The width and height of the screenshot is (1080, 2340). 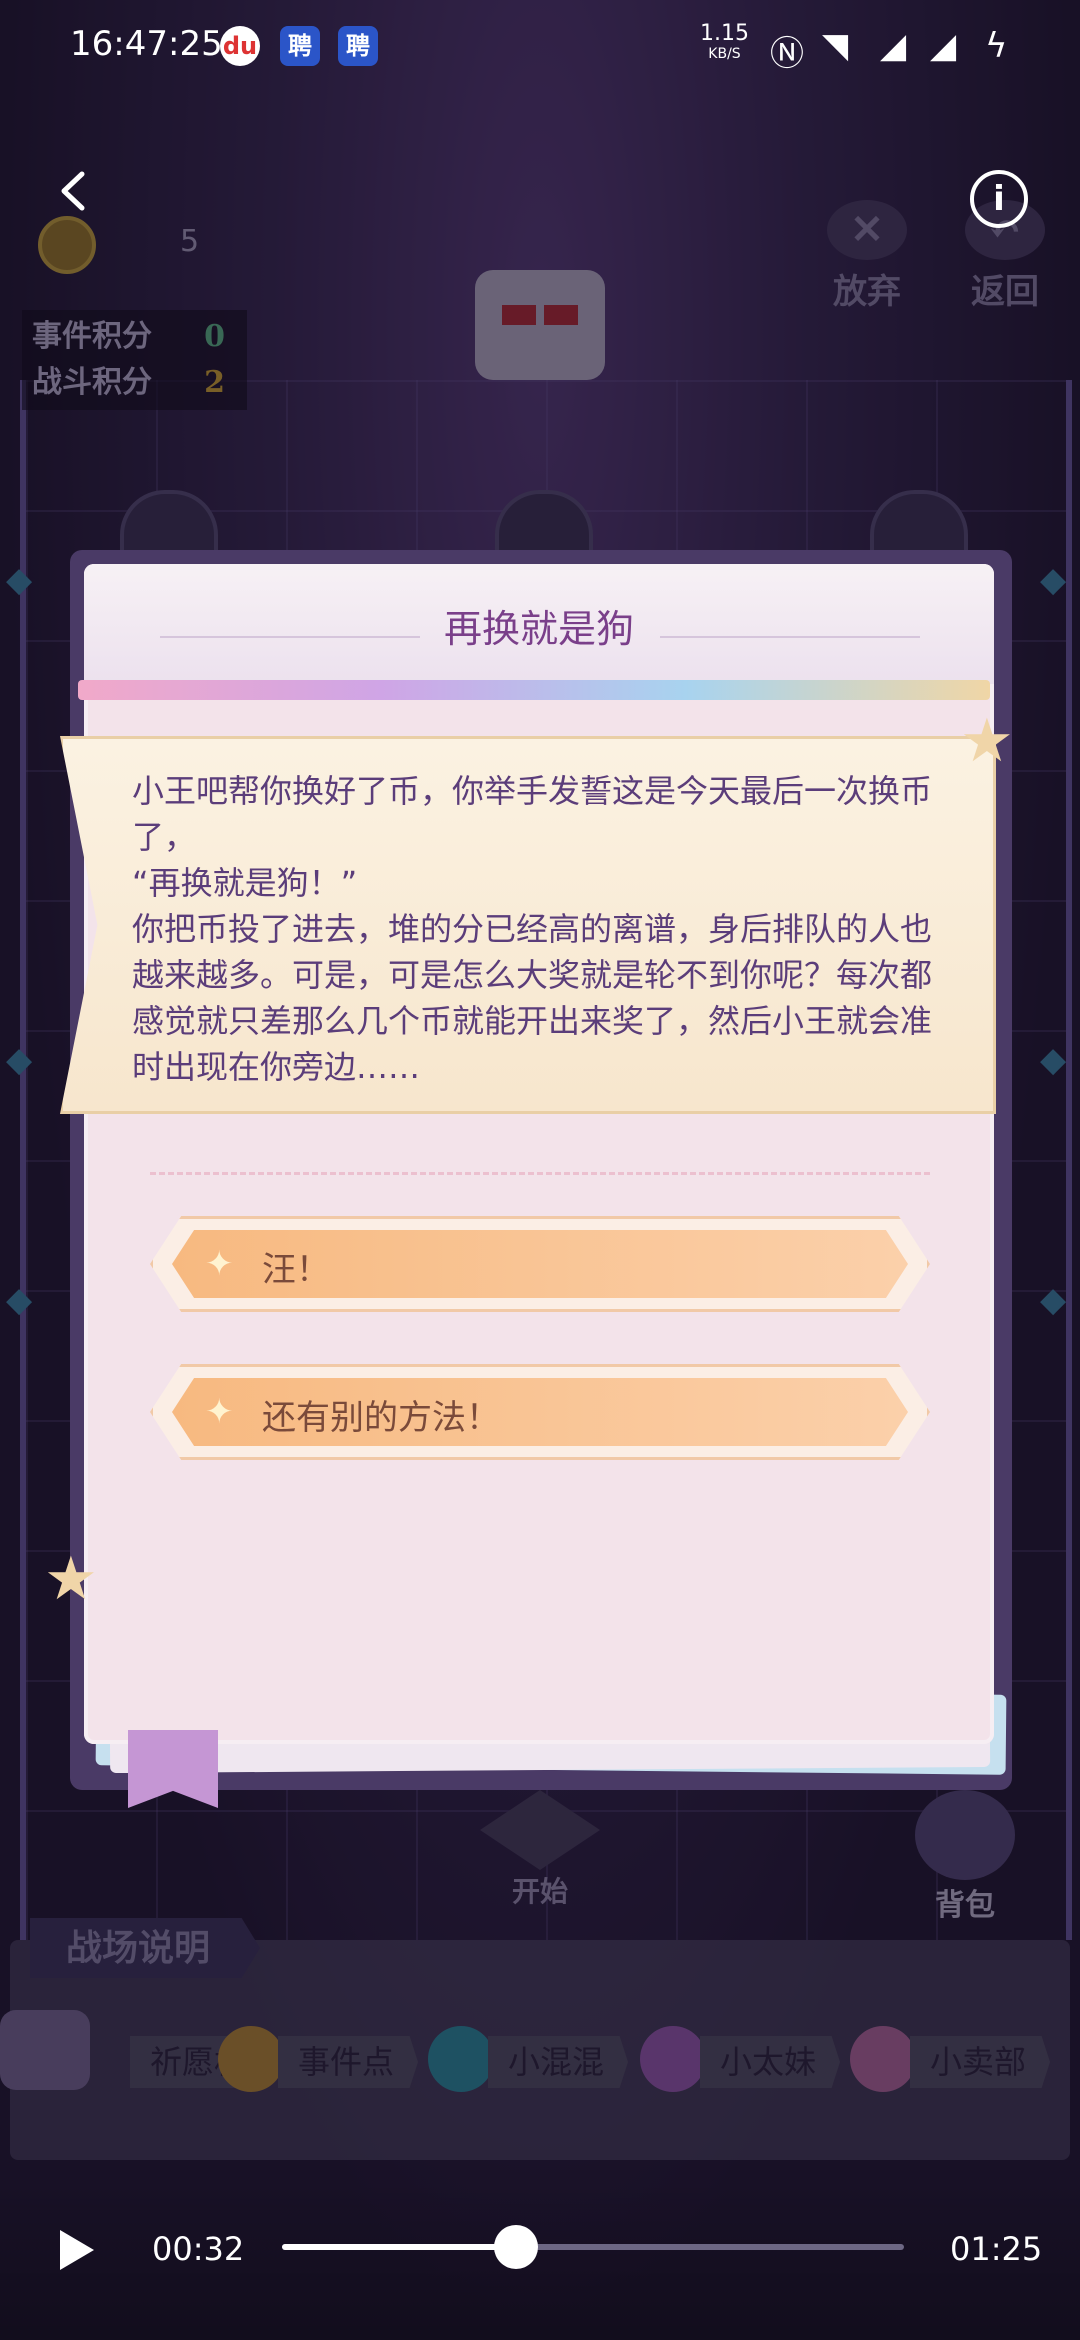 What do you see at coordinates (540, 1412) in the screenshot?
I see `choice-button-other-way: ✦ 还有别的方法！` at bounding box center [540, 1412].